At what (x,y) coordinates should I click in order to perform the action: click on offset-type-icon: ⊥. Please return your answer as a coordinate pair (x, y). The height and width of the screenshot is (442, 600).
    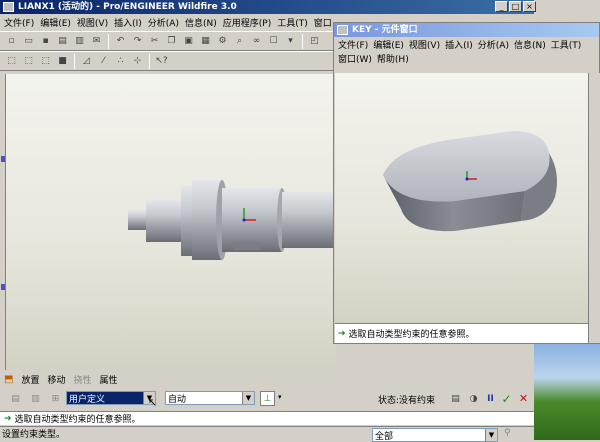
    Looking at the image, I should click on (267, 398).